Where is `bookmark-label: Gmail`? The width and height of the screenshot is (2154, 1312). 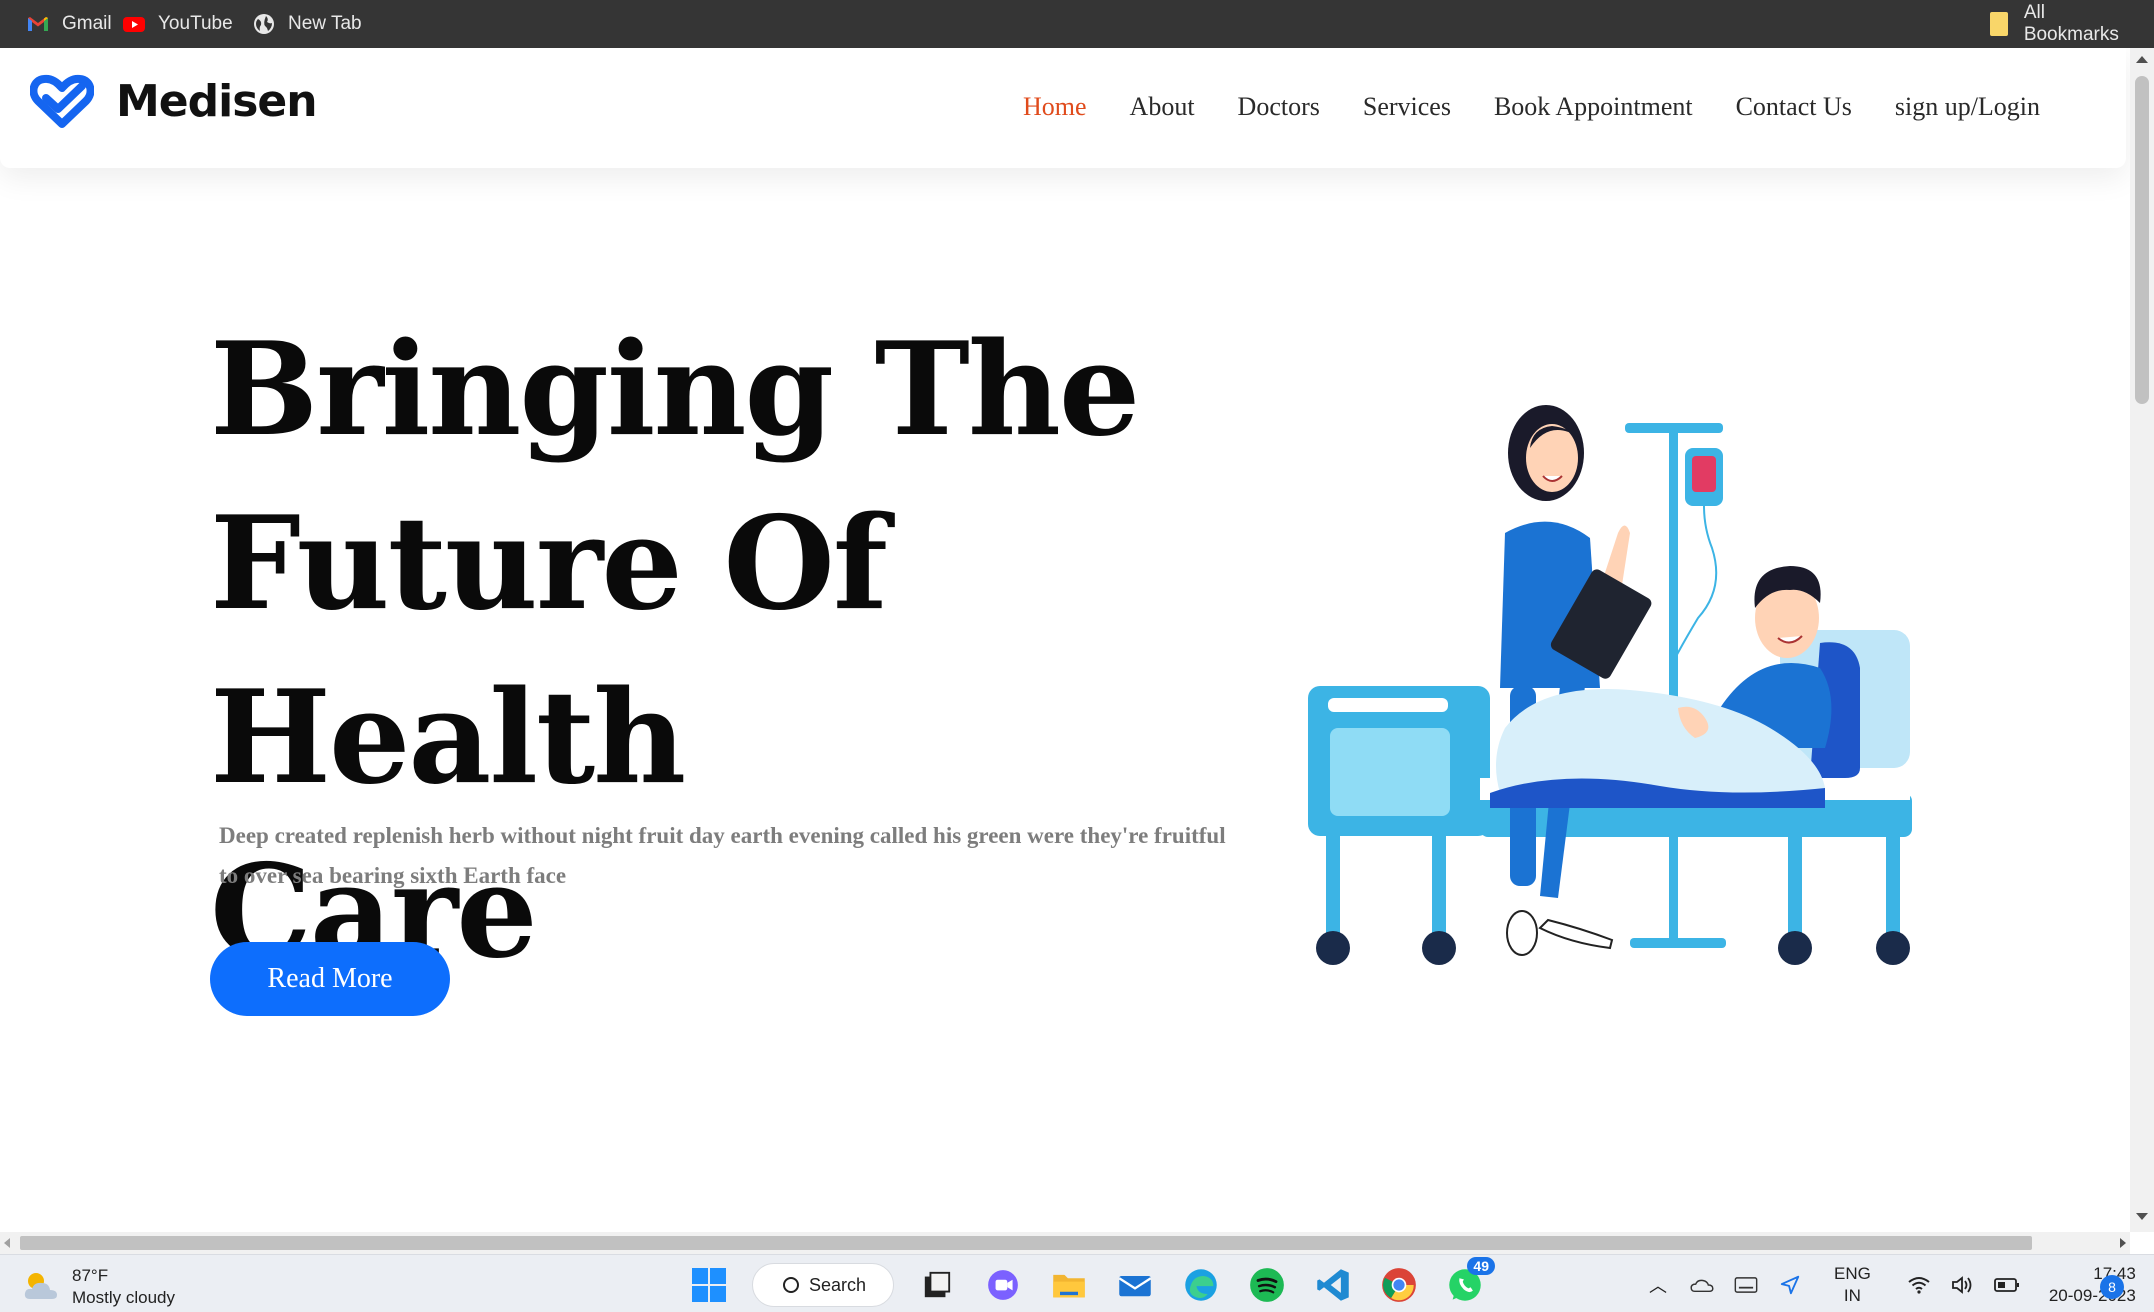
bookmark-label: Gmail is located at coordinates (87, 23).